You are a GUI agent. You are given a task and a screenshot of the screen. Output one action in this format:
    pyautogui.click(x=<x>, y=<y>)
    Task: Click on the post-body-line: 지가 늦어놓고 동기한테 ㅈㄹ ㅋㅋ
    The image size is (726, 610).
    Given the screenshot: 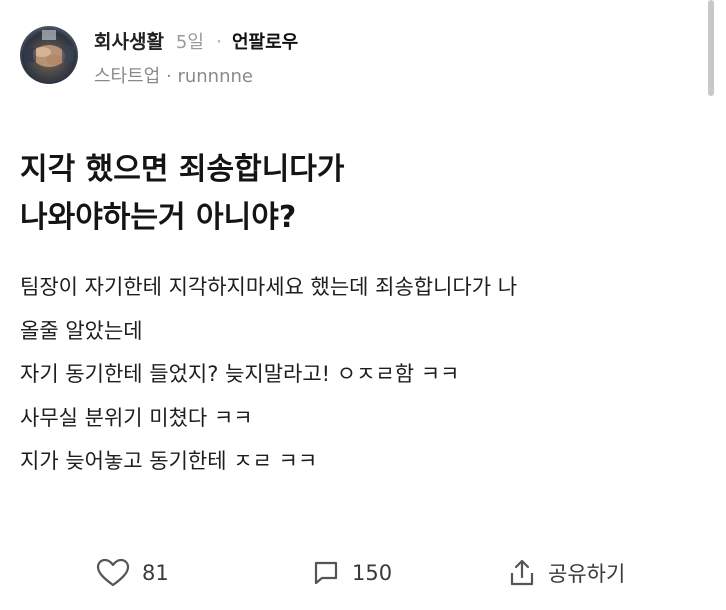 What is the action you would take?
    pyautogui.click(x=169, y=461)
    